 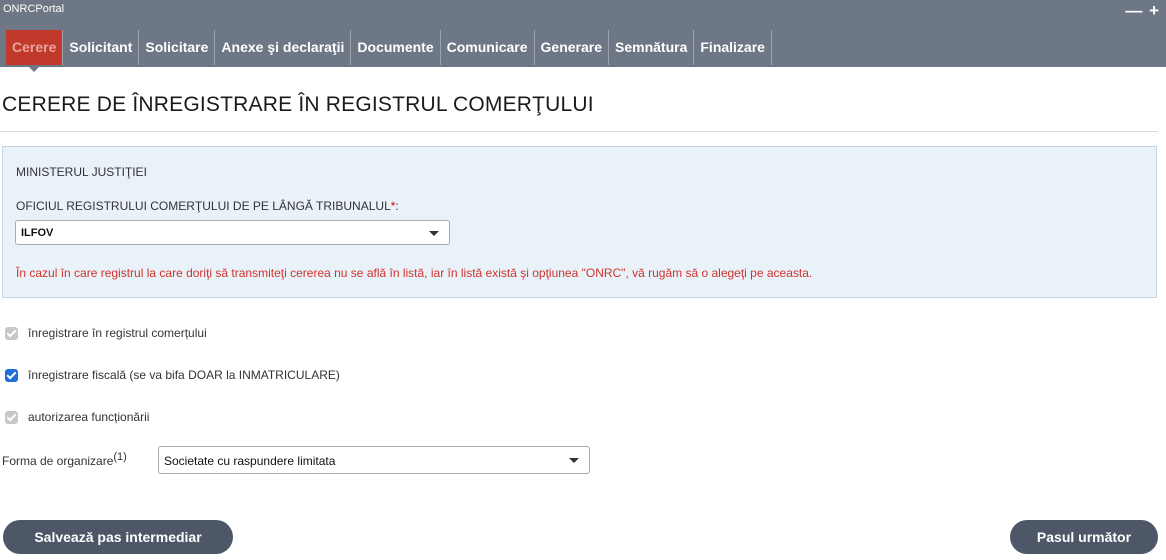 I want to click on tab-generare: Generare, so click(x=572, y=47).